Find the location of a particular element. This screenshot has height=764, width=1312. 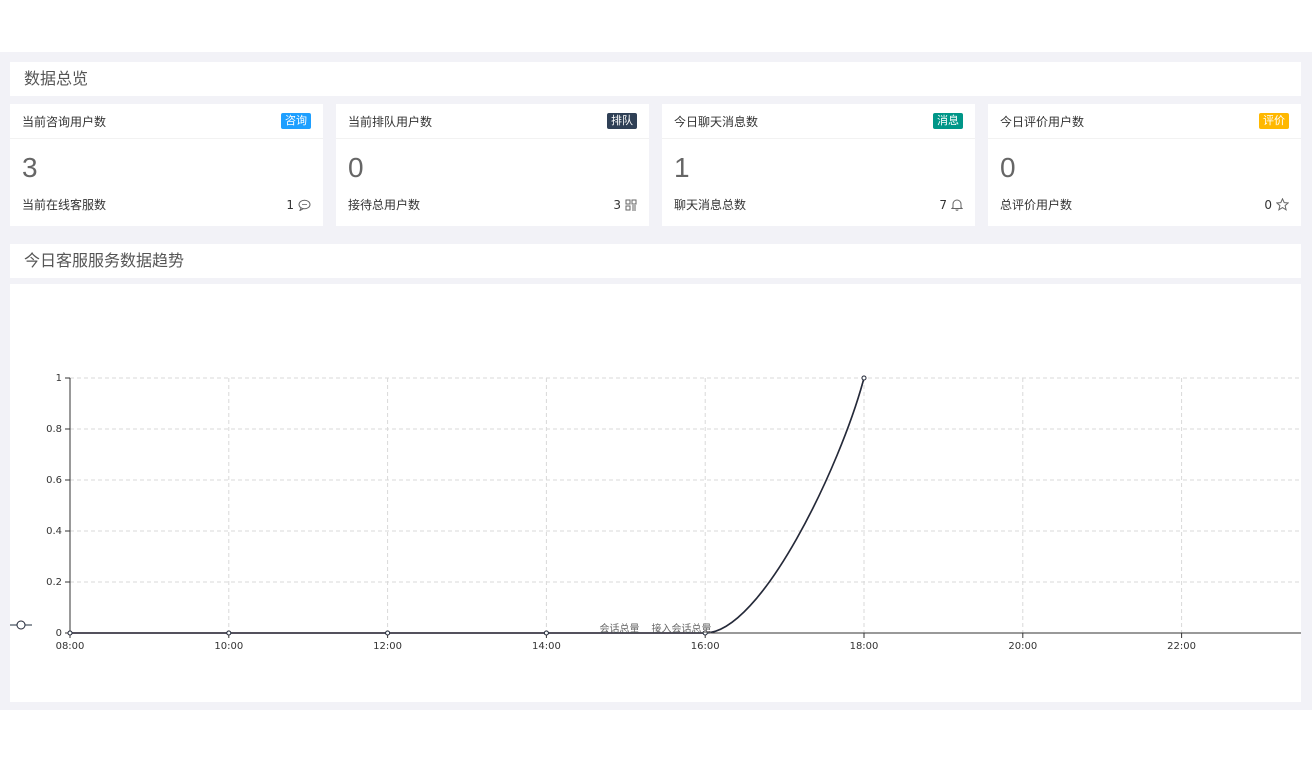

card-rating-users: 今日评价用户数 评价 0 总评价用户数 0 is located at coordinates (1144, 165).